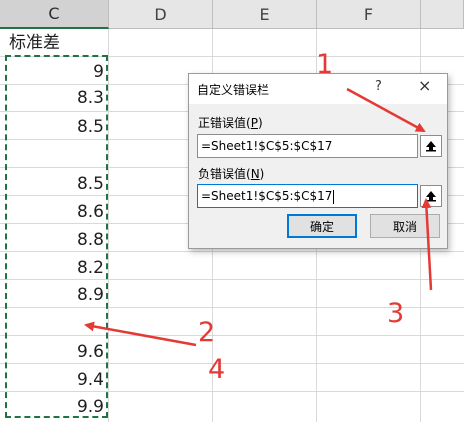 The image size is (464, 422). What do you see at coordinates (325, 64) in the screenshot?
I see `annotation-1: 1` at bounding box center [325, 64].